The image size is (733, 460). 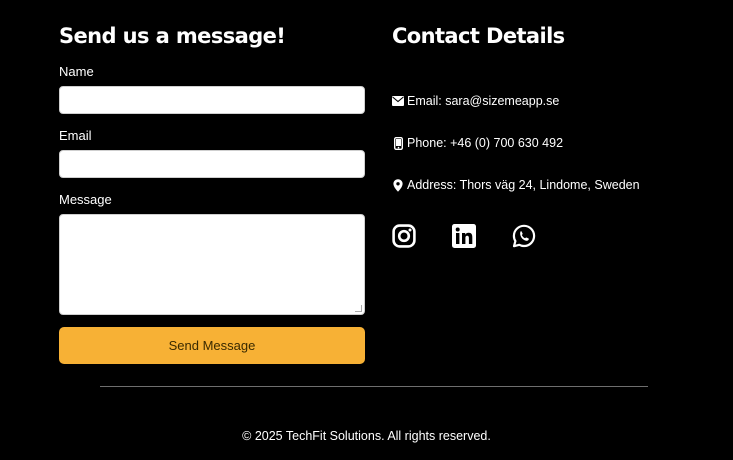 What do you see at coordinates (524, 236) in the screenshot?
I see `whatsapp-icon` at bounding box center [524, 236].